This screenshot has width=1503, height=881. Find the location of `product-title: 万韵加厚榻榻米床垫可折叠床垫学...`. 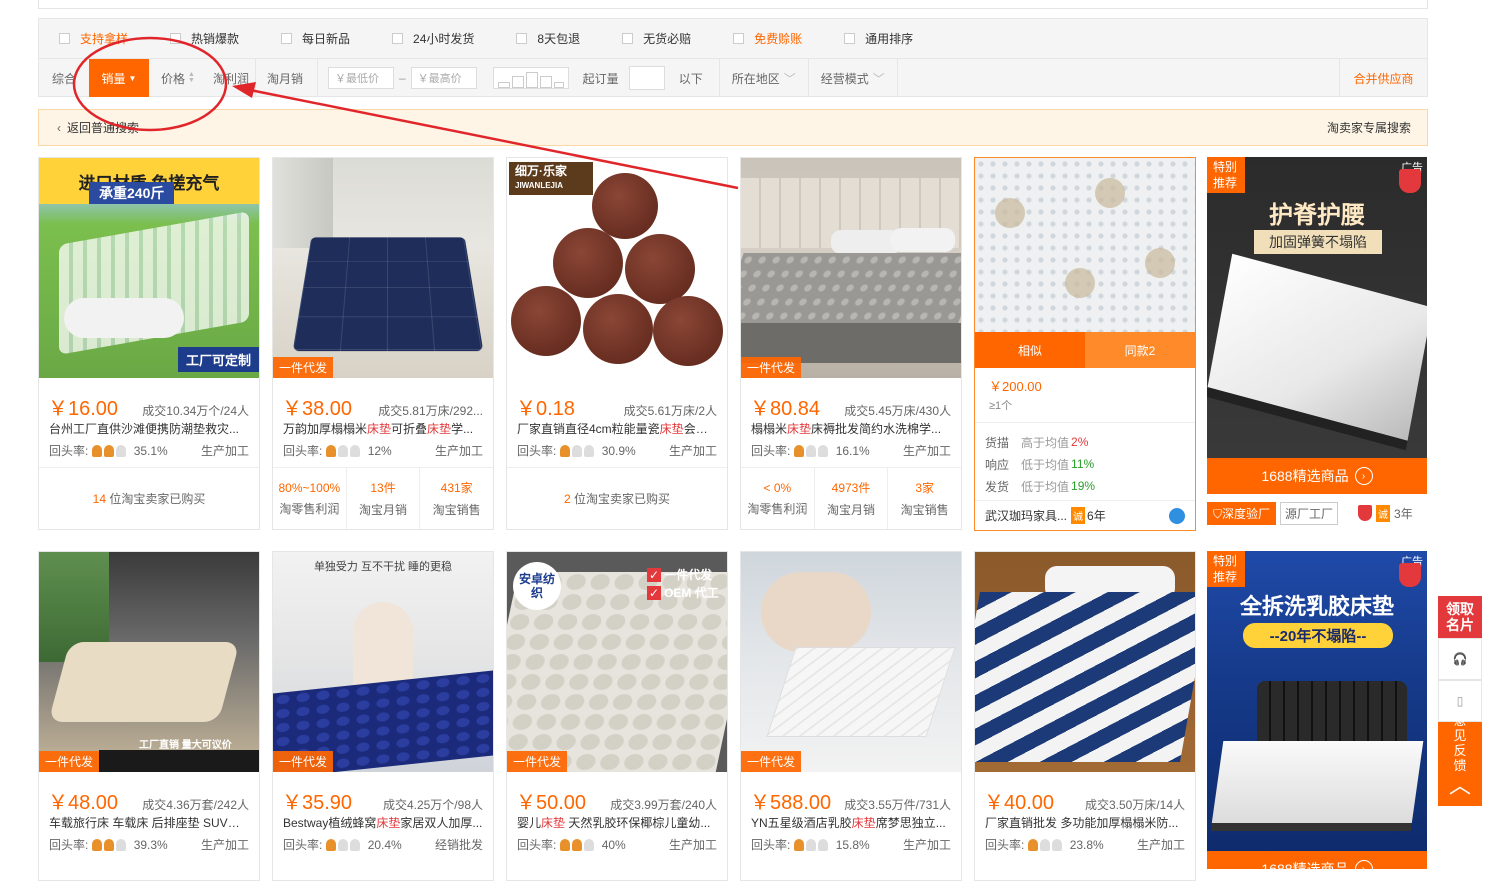

product-title: 万韵加厚榻榻米床垫可折叠床垫学... is located at coordinates (383, 426).